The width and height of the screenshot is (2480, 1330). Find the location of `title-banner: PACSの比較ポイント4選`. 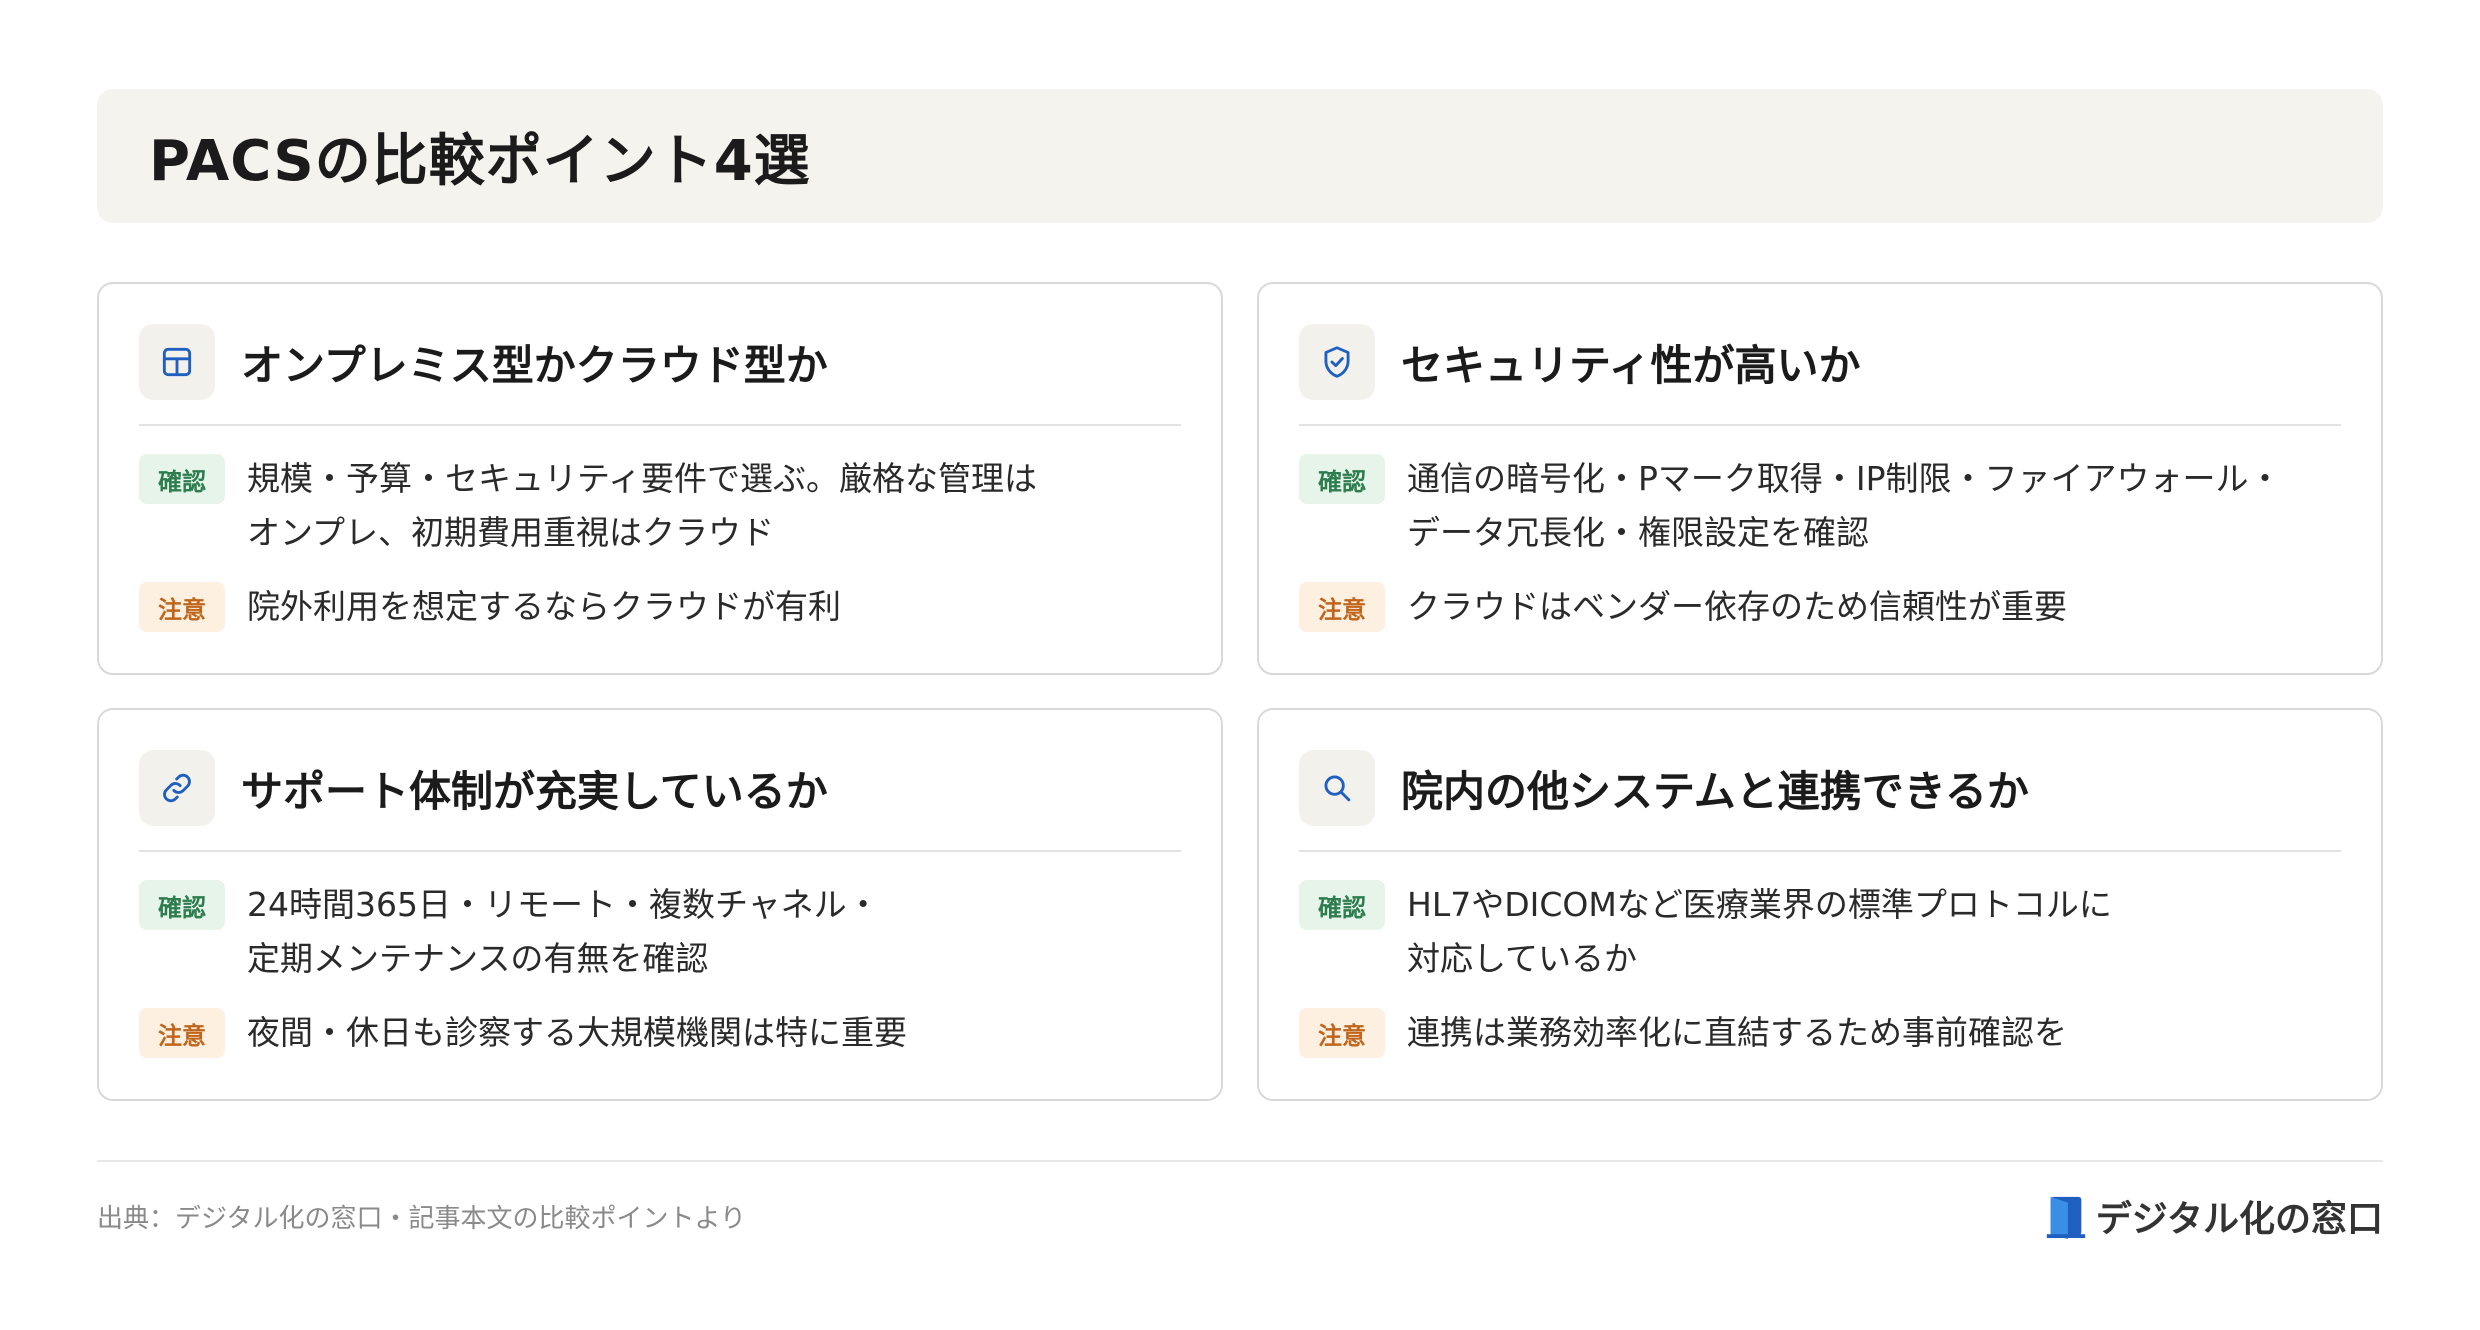

title-banner: PACSの比較ポイント4選 is located at coordinates (1240, 156).